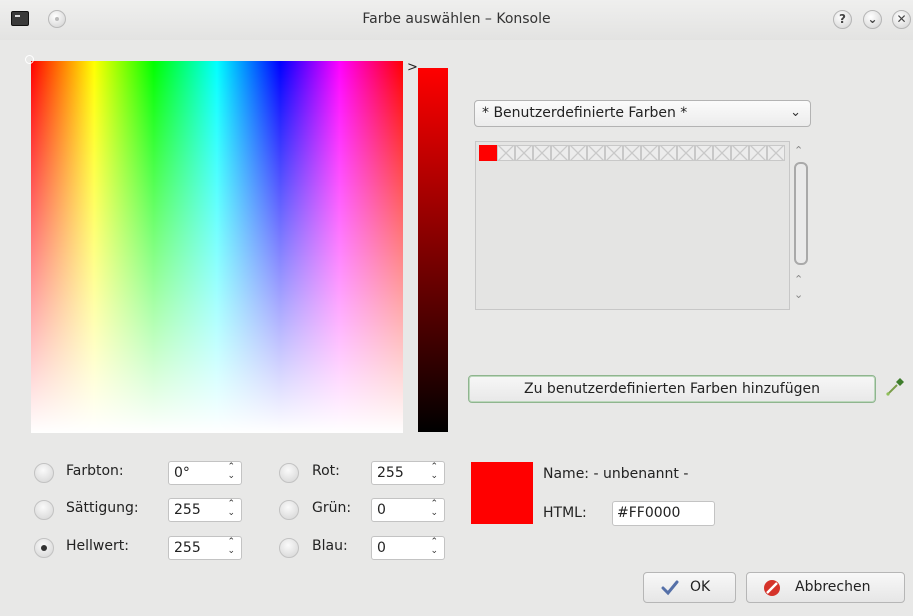 The image size is (913, 616). I want to click on cancel-icon, so click(772, 588).